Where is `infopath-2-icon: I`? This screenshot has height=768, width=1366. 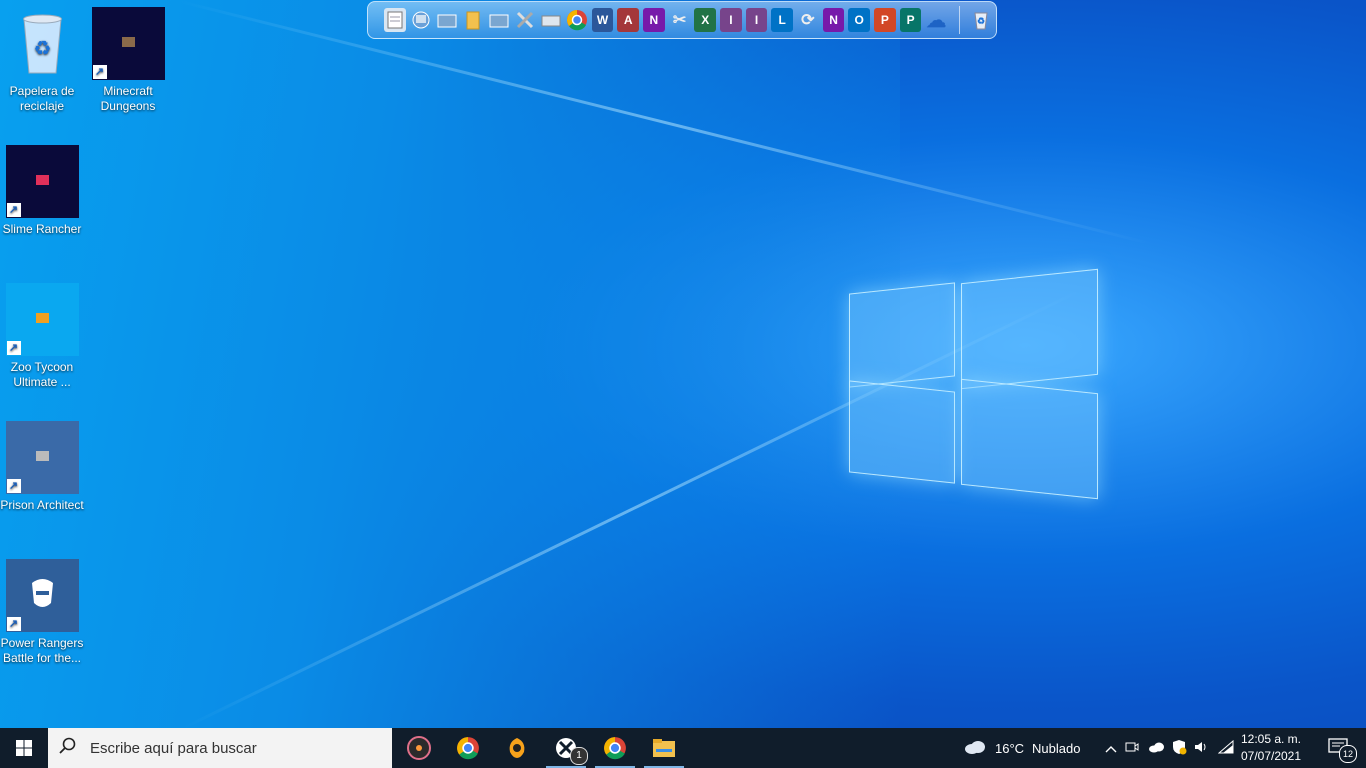 infopath-2-icon: I is located at coordinates (756, 20).